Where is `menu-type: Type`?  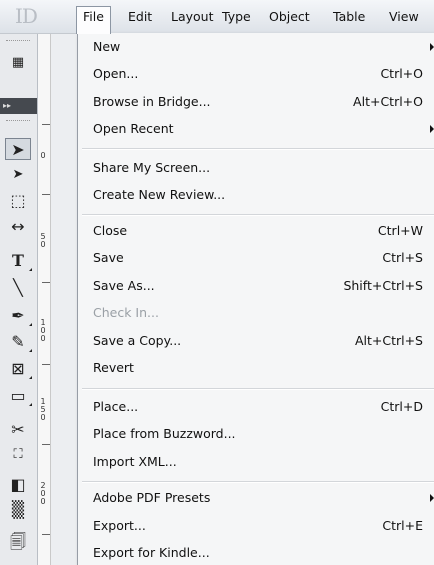
menu-type: Type is located at coordinates (236, 17).